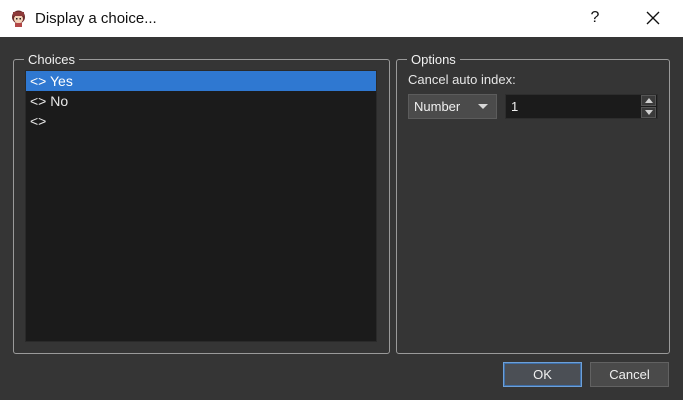  What do you see at coordinates (629, 374) in the screenshot?
I see `cancel-button: Cancel` at bounding box center [629, 374].